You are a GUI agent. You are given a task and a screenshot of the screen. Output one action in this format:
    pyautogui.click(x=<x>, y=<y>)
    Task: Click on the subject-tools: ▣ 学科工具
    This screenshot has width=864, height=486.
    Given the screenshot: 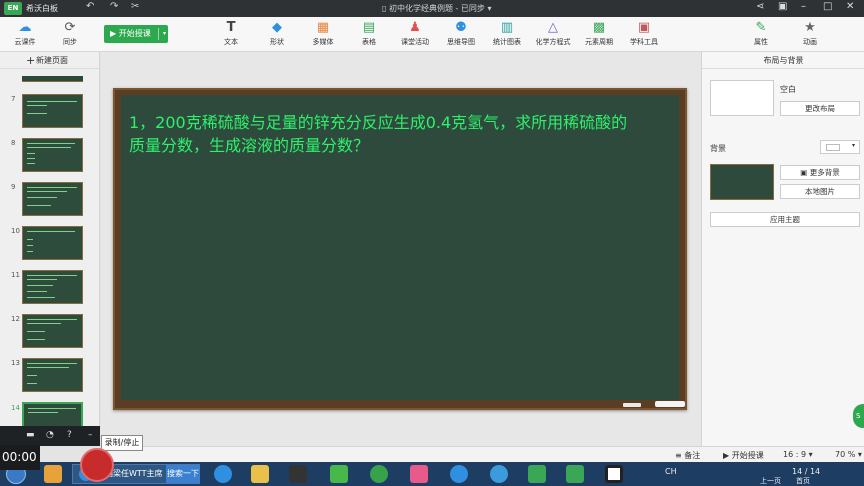 What is the action you would take?
    pyautogui.click(x=644, y=33)
    